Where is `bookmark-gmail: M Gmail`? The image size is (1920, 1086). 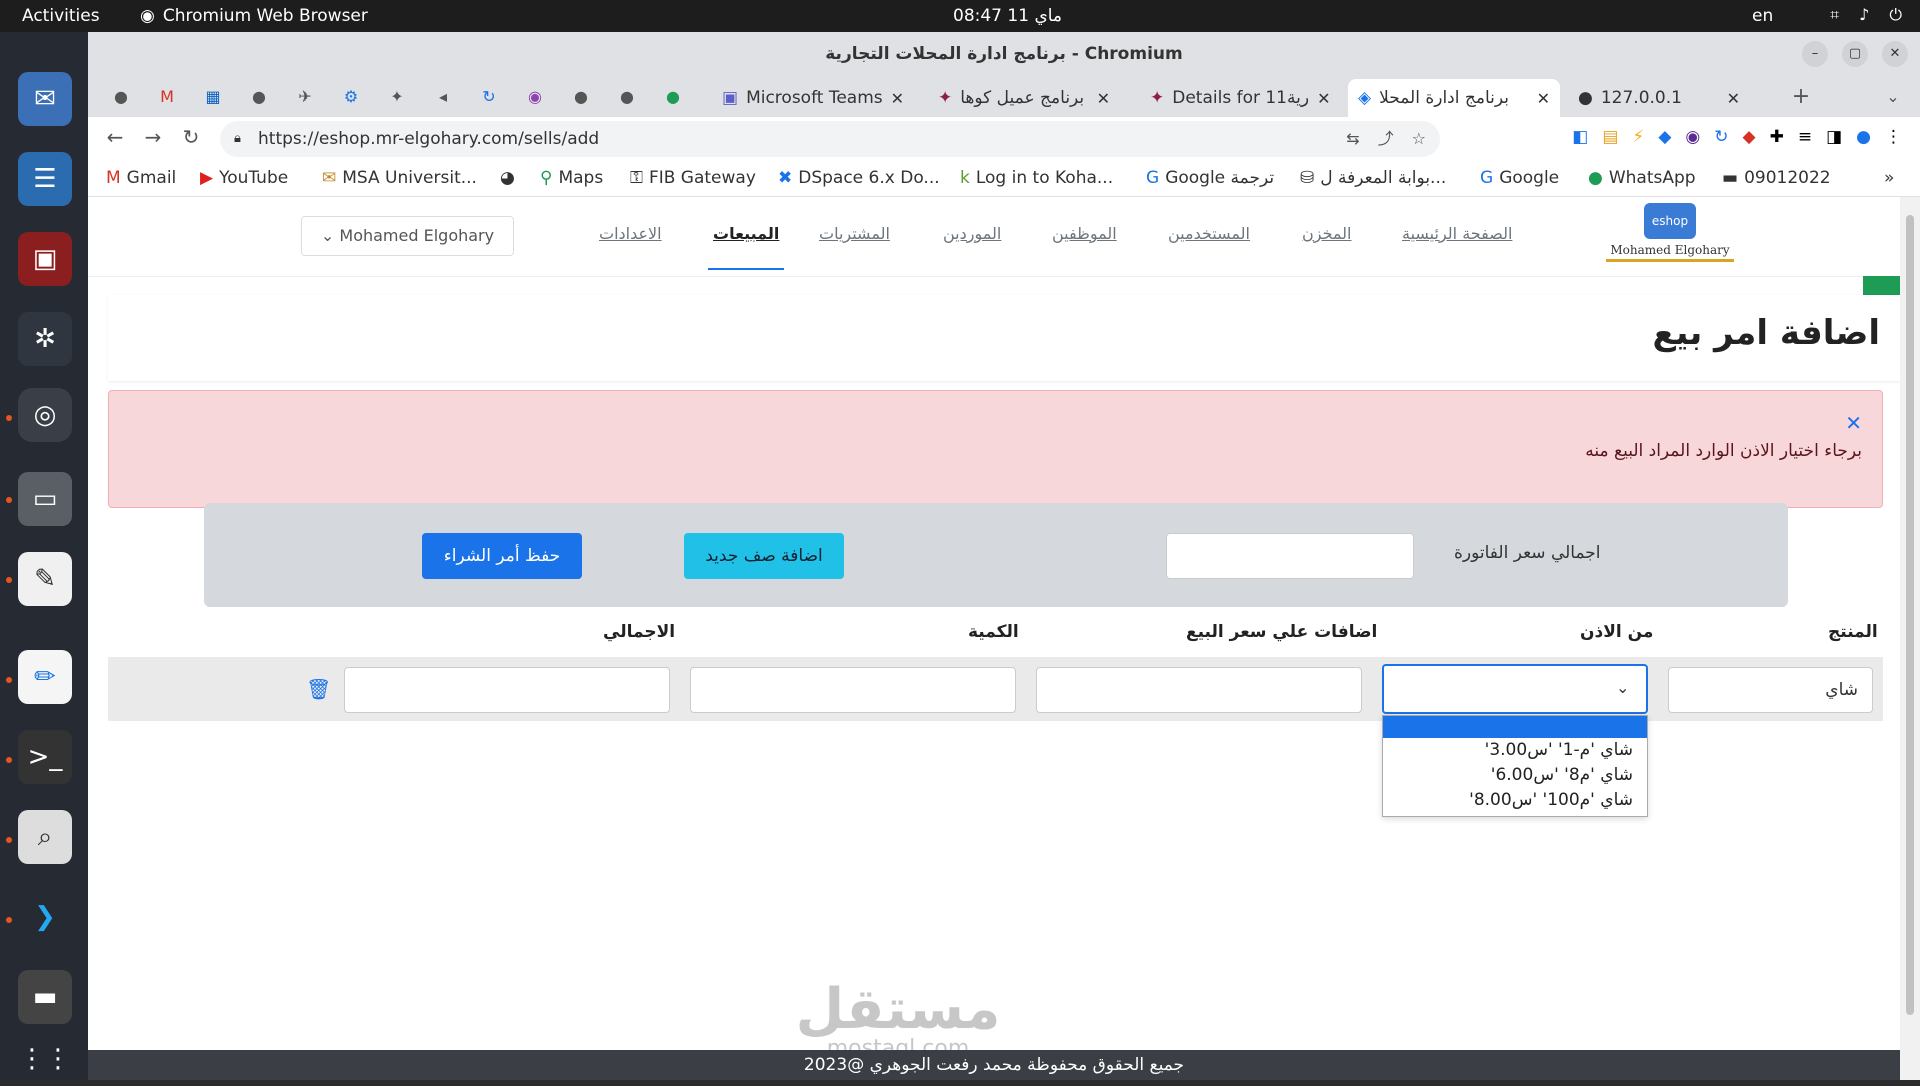 bookmark-gmail: M Gmail is located at coordinates (141, 178).